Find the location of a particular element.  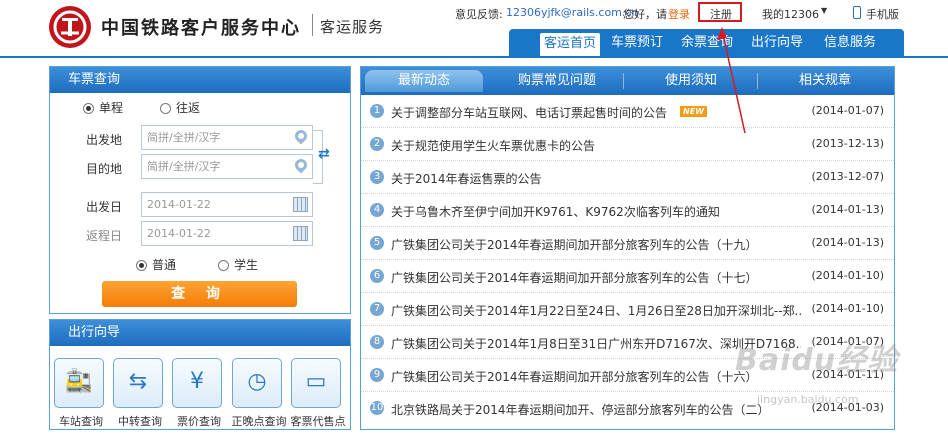

news-number: 7 is located at coordinates (377, 309).